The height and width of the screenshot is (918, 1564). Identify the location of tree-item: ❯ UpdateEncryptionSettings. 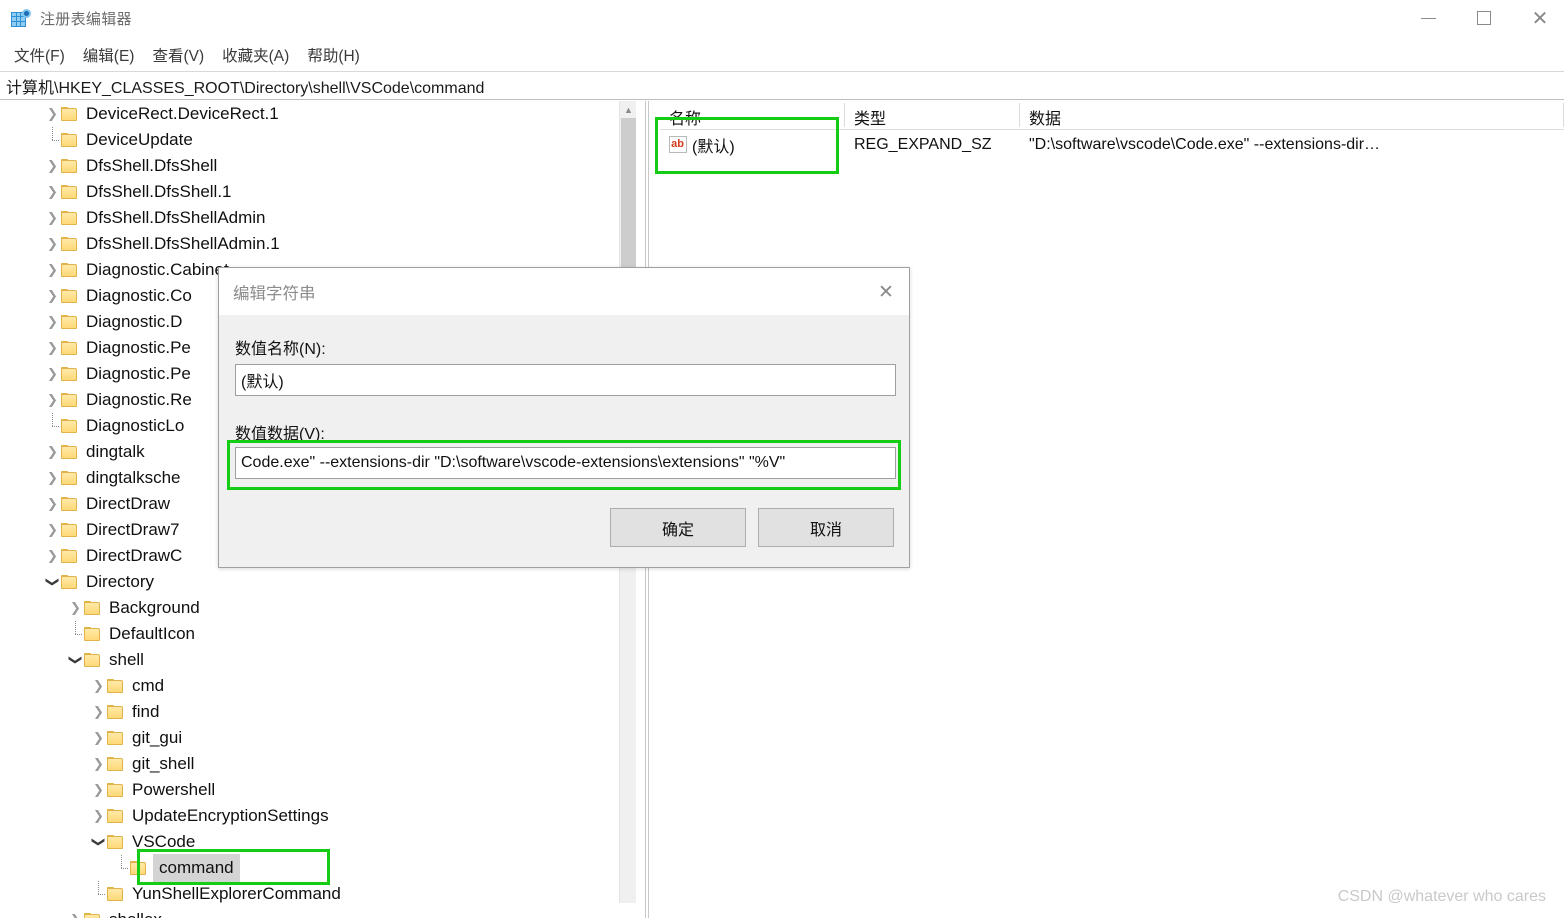
(318, 816).